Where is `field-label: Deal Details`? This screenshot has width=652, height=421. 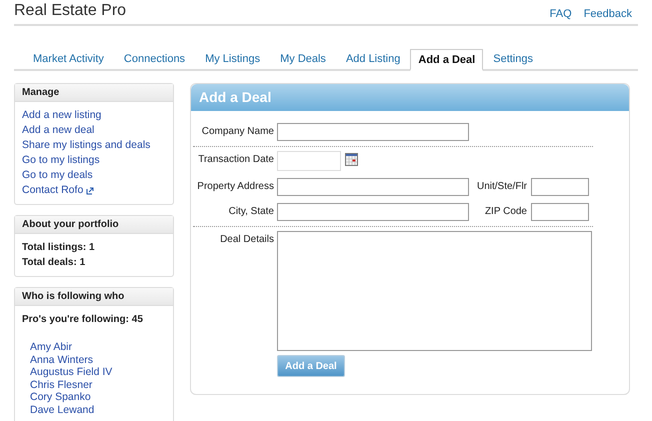 field-label: Deal Details is located at coordinates (246, 239).